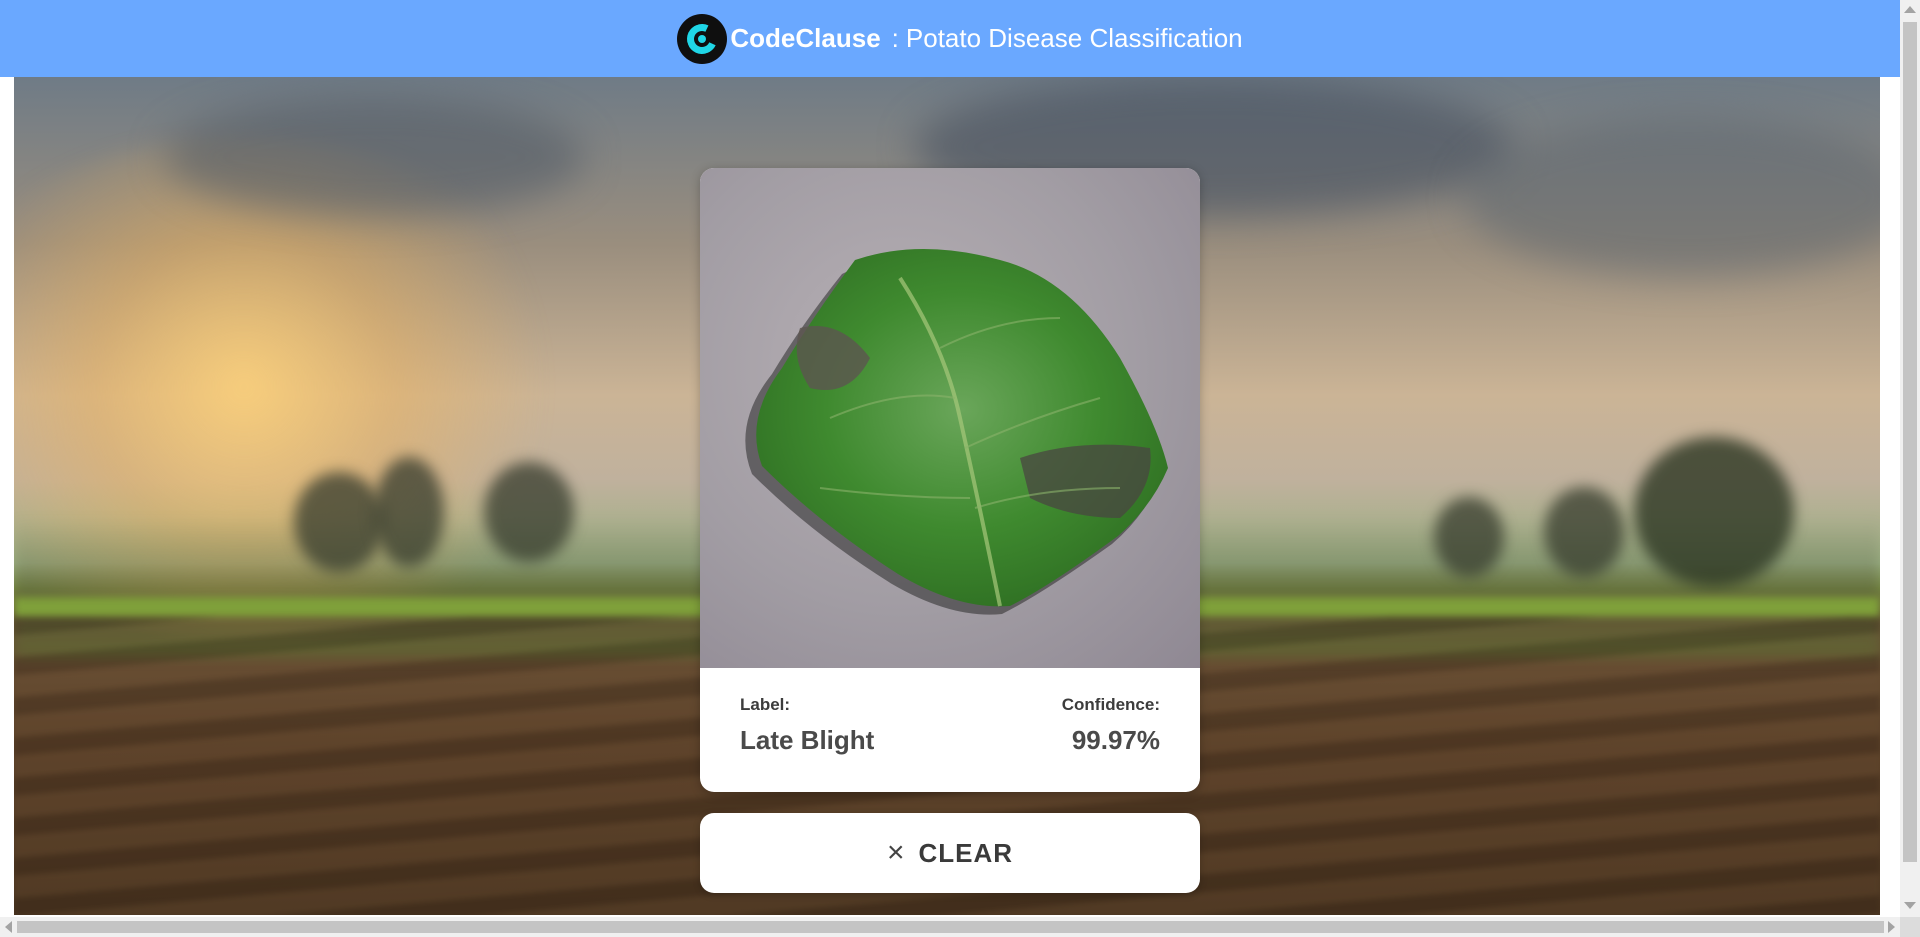 Image resolution: width=1920 pixels, height=937 pixels. Describe the element at coordinates (1910, 9) in the screenshot. I see `scroll-up-icon` at that location.